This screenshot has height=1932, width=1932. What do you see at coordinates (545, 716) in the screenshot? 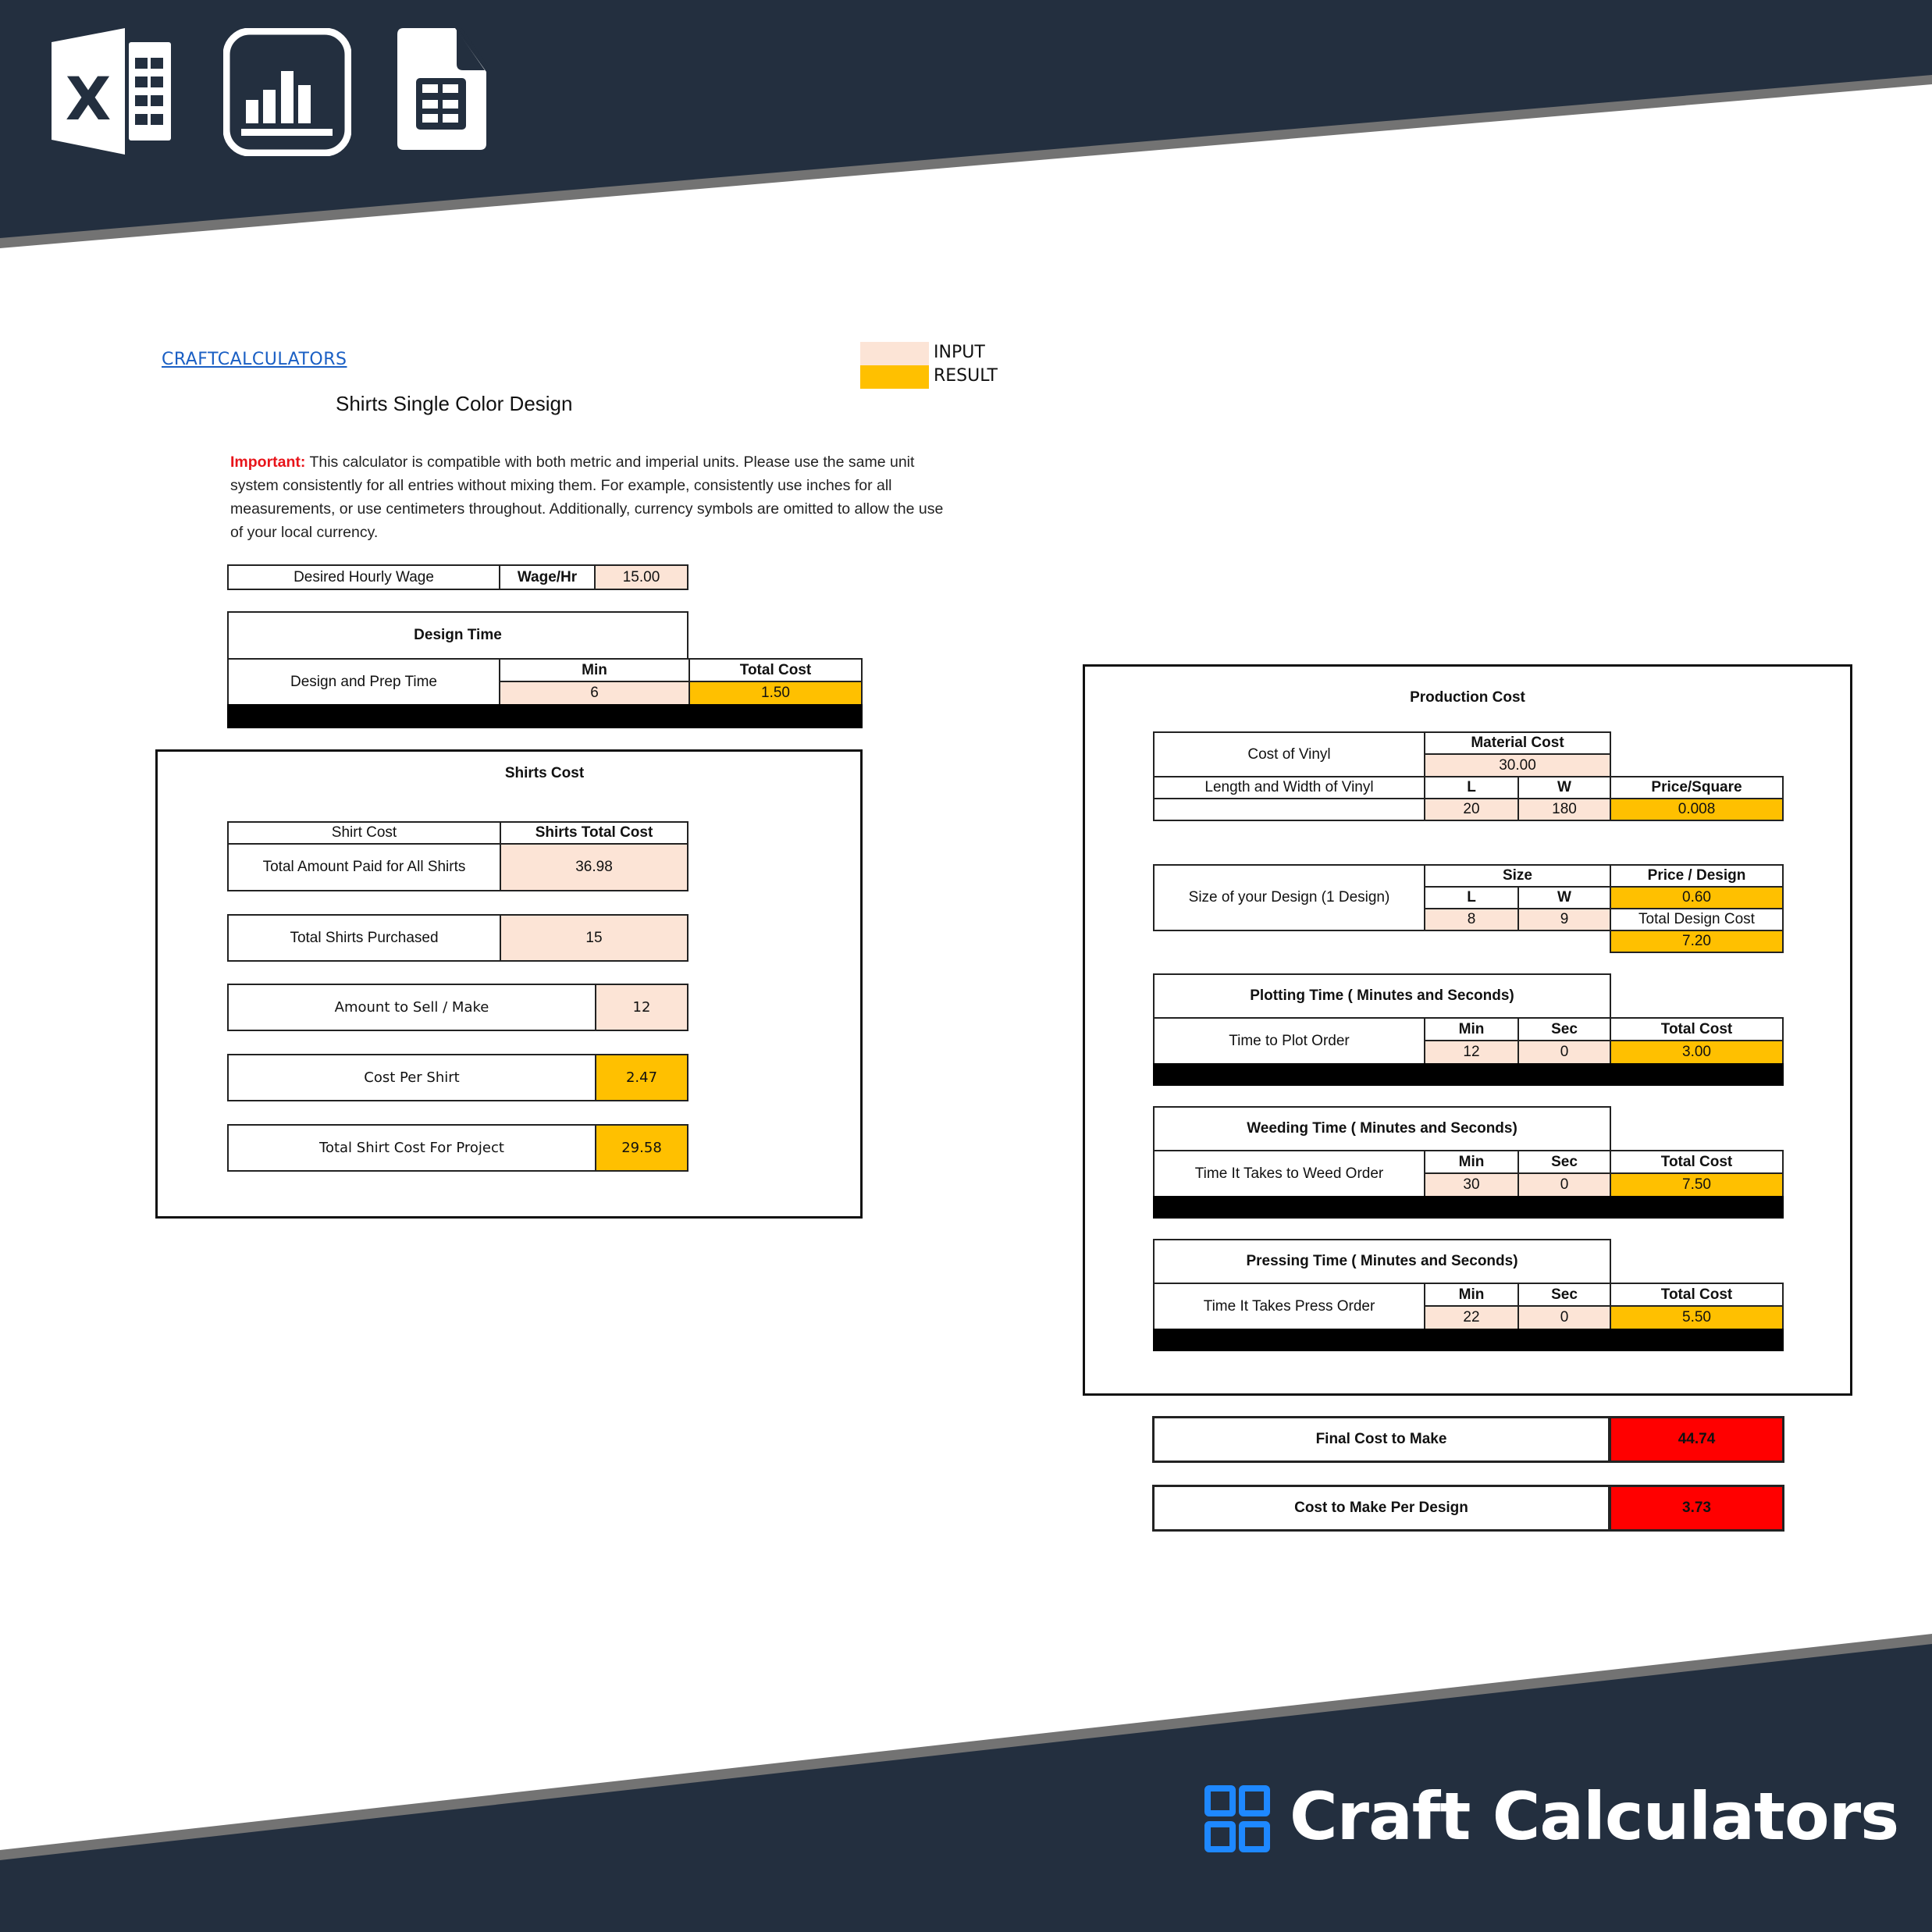
I see `design-time-divider` at bounding box center [545, 716].